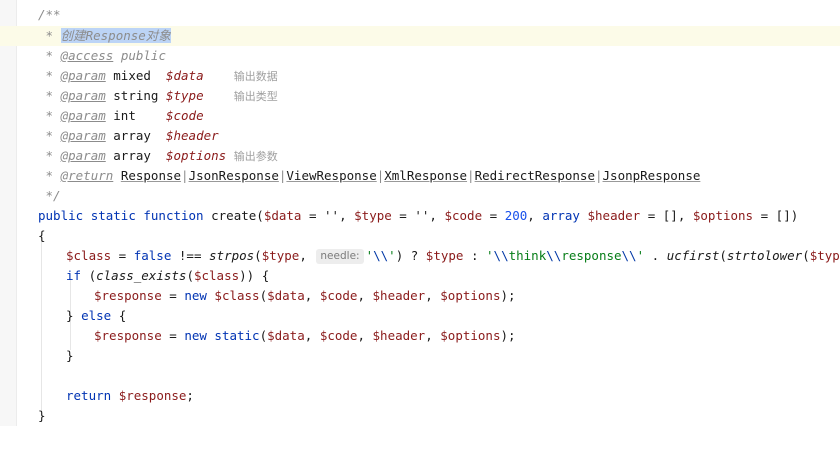 The height and width of the screenshot is (466, 840). I want to click on param-var: $options, so click(196, 155).